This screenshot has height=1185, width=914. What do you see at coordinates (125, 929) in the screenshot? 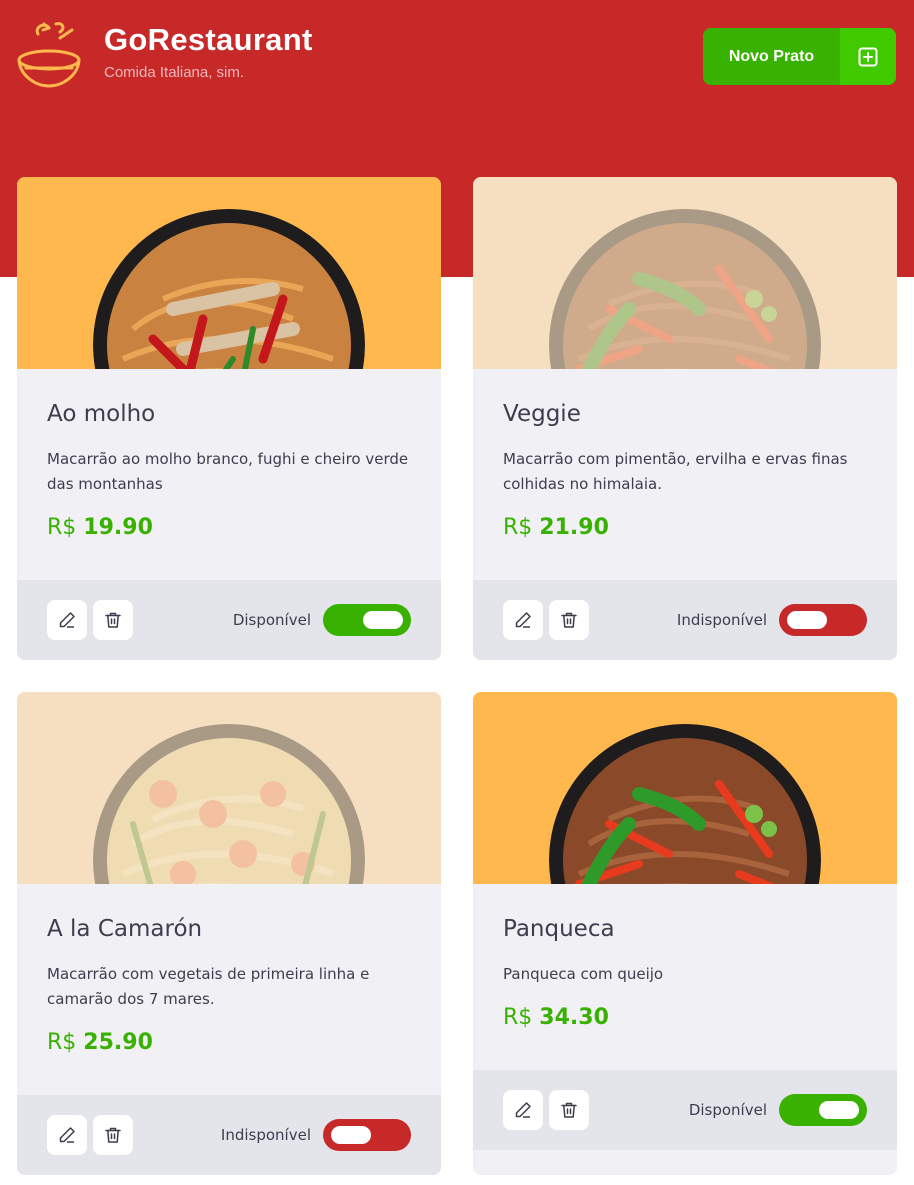
I see `dish-name: A la Camarón` at bounding box center [125, 929].